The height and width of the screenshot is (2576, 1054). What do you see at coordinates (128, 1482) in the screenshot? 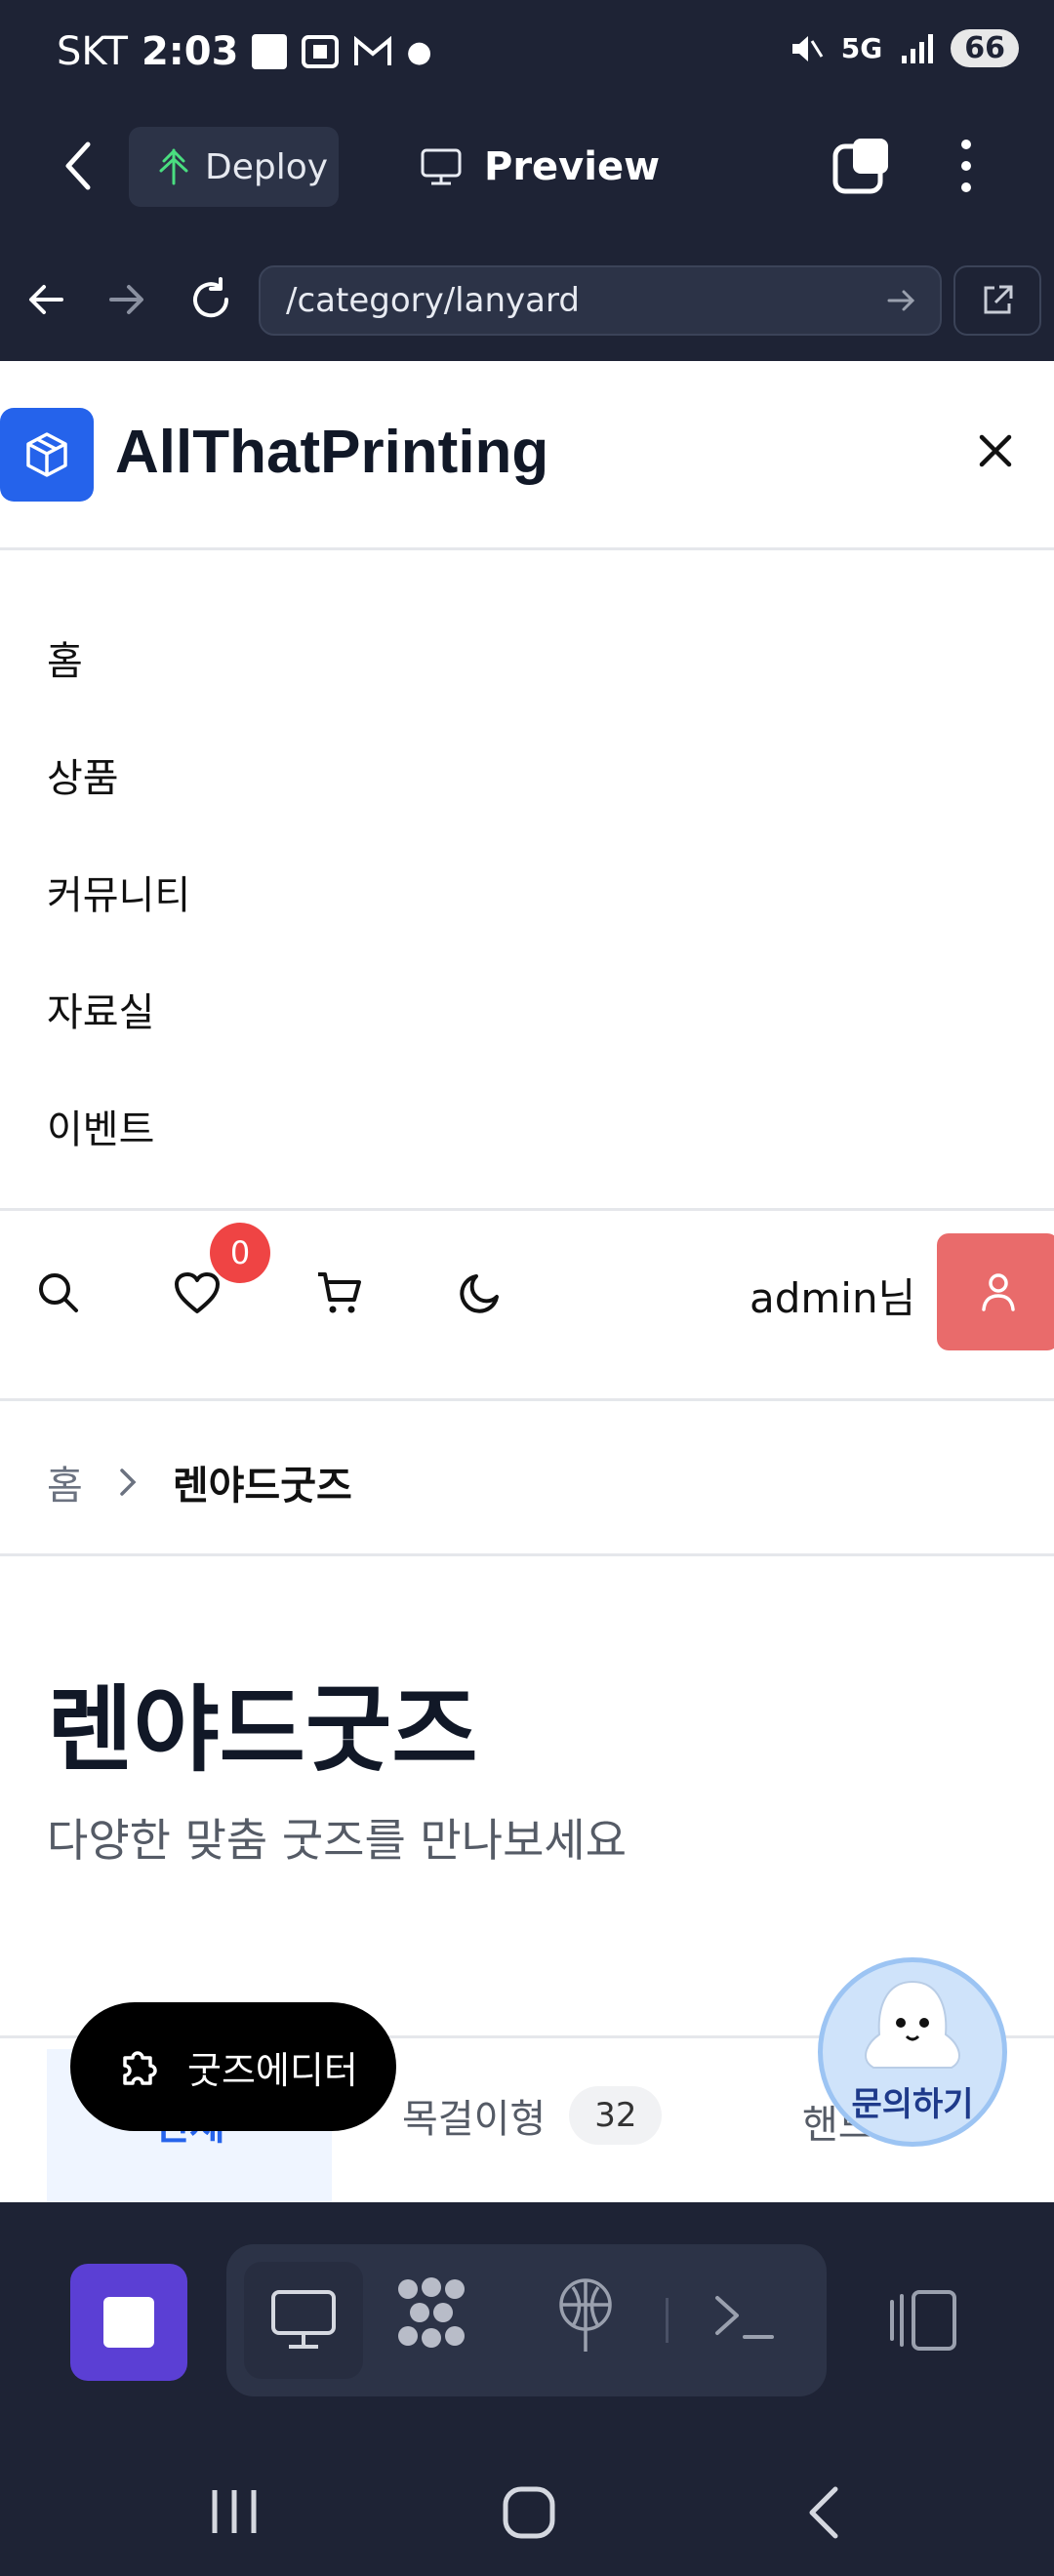
I see `chevron-right-icon` at bounding box center [128, 1482].